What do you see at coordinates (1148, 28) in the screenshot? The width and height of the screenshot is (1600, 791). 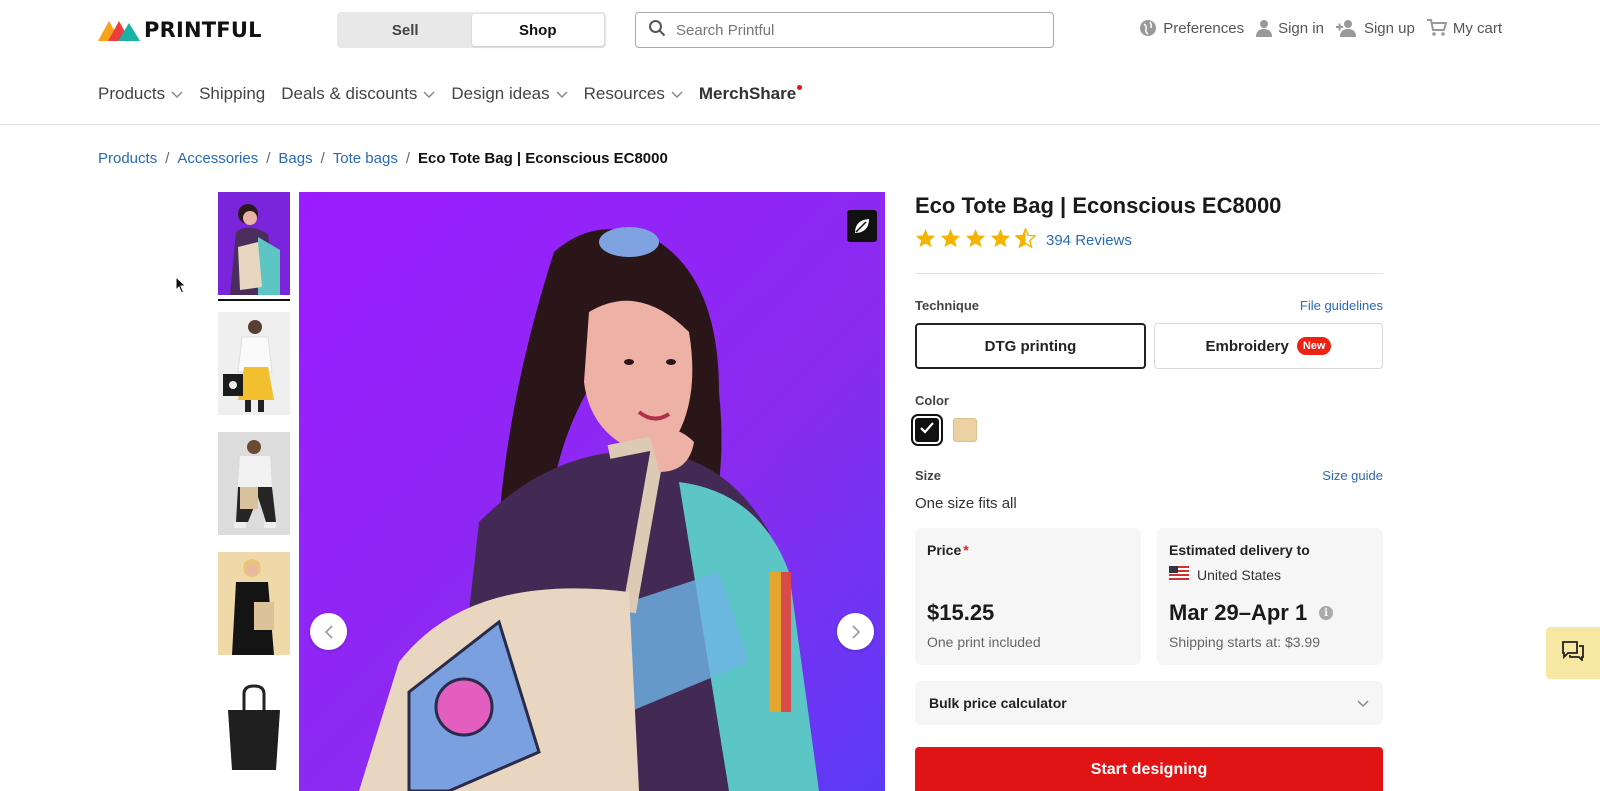 I see `globe-icon` at bounding box center [1148, 28].